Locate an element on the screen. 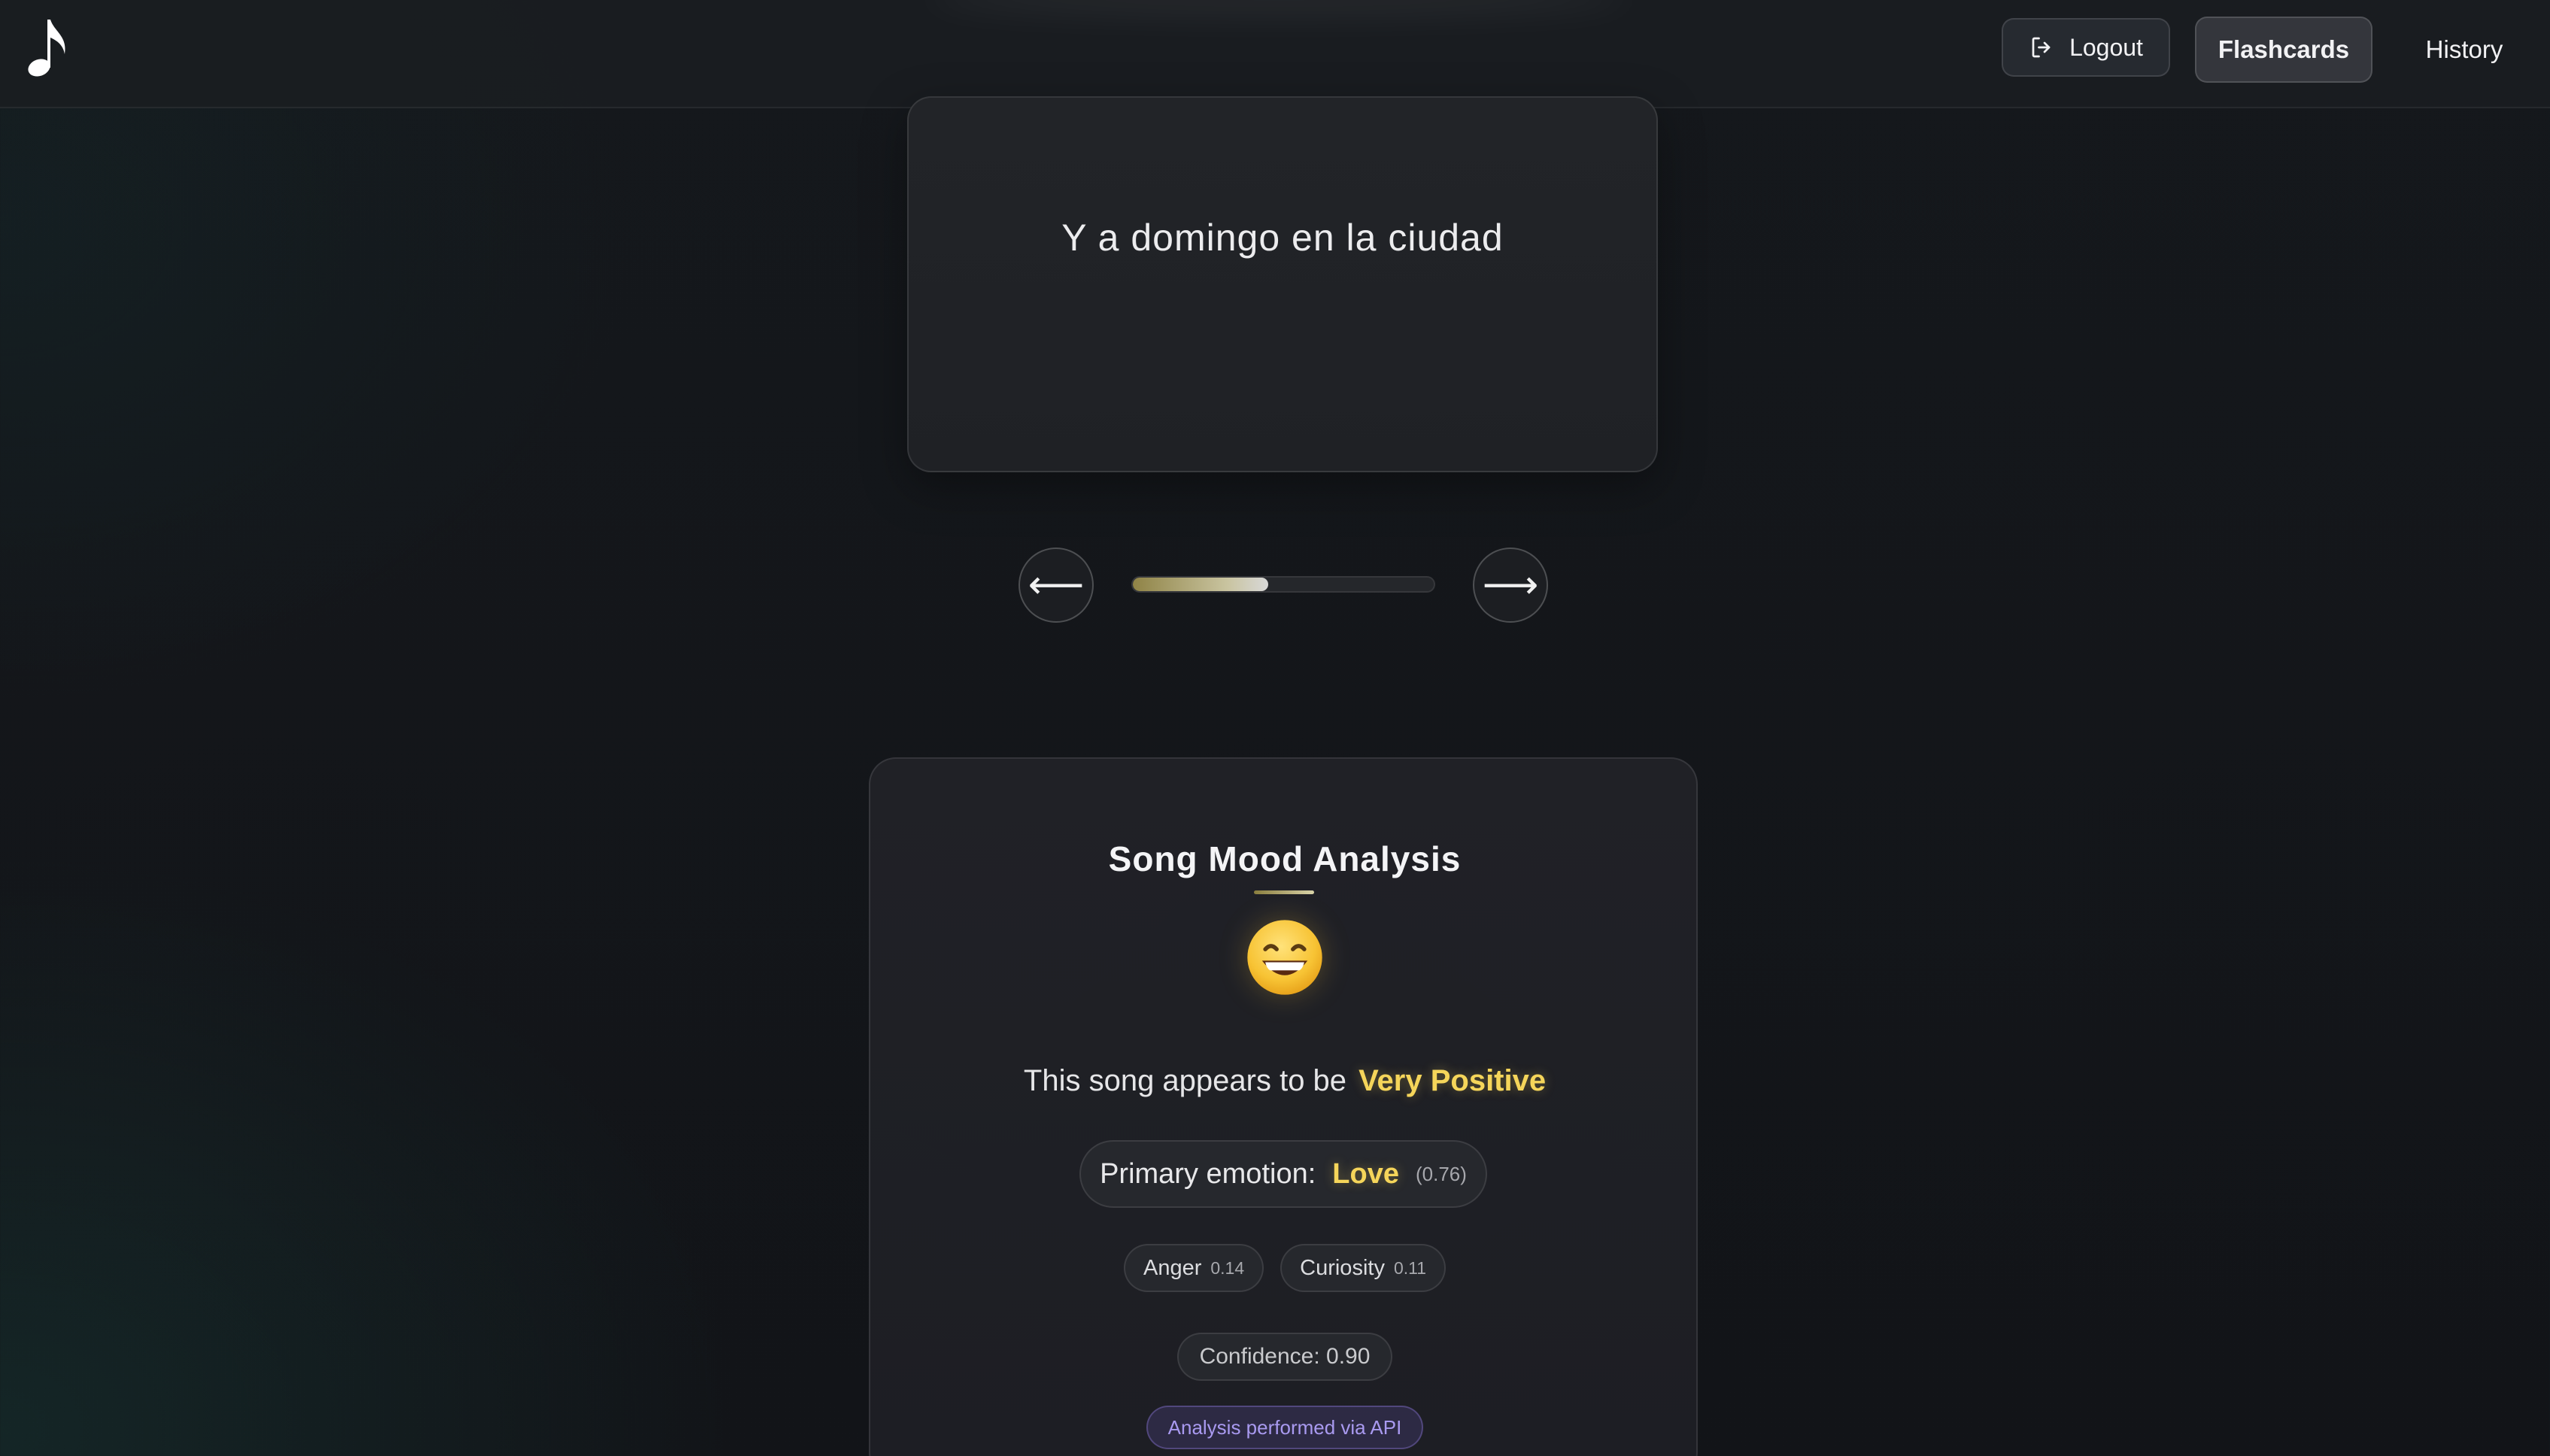  arrow-left-icon: ⟵ is located at coordinates (1056, 585).